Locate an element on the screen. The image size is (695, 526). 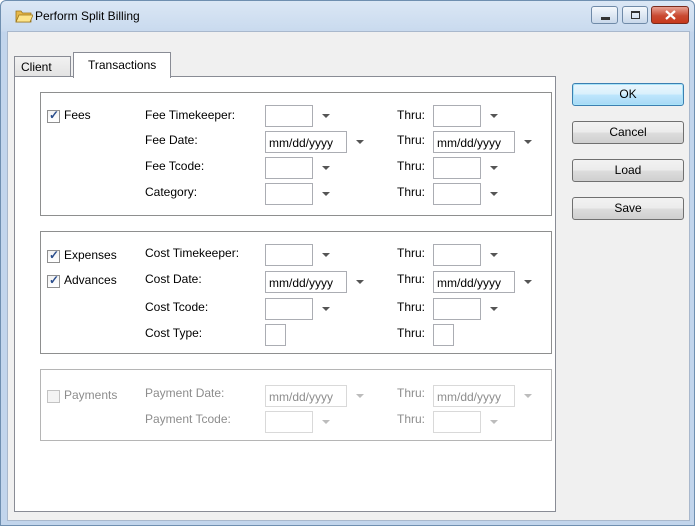
tab-client: Client is located at coordinates (42, 66).